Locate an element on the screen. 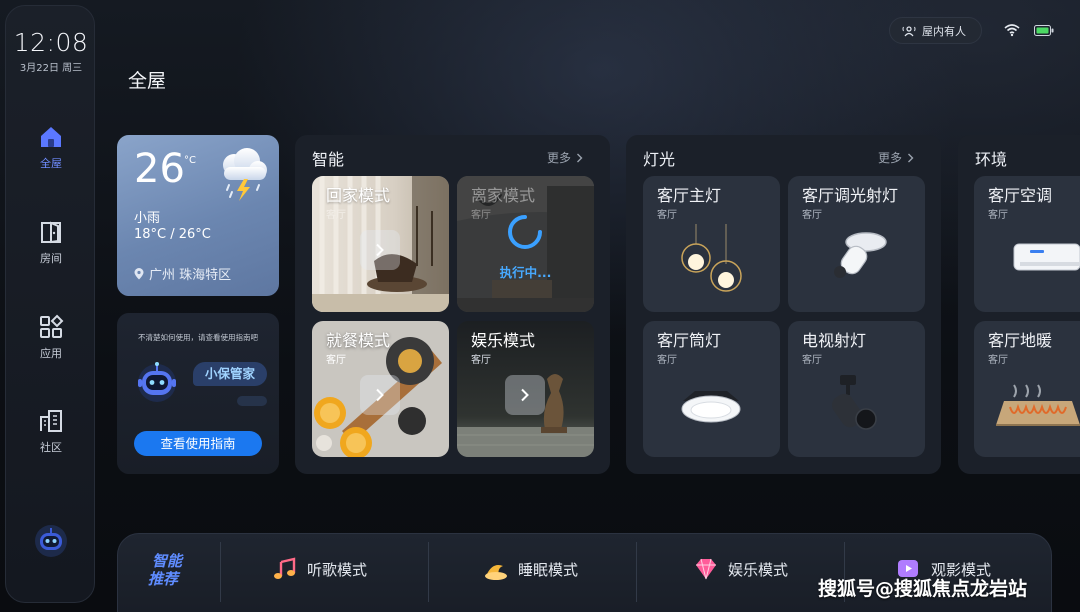 This screenshot has height=612, width=1080. assistant-tip: 不清楚如何使用，请查看使用指南吧 is located at coordinates (198, 337).